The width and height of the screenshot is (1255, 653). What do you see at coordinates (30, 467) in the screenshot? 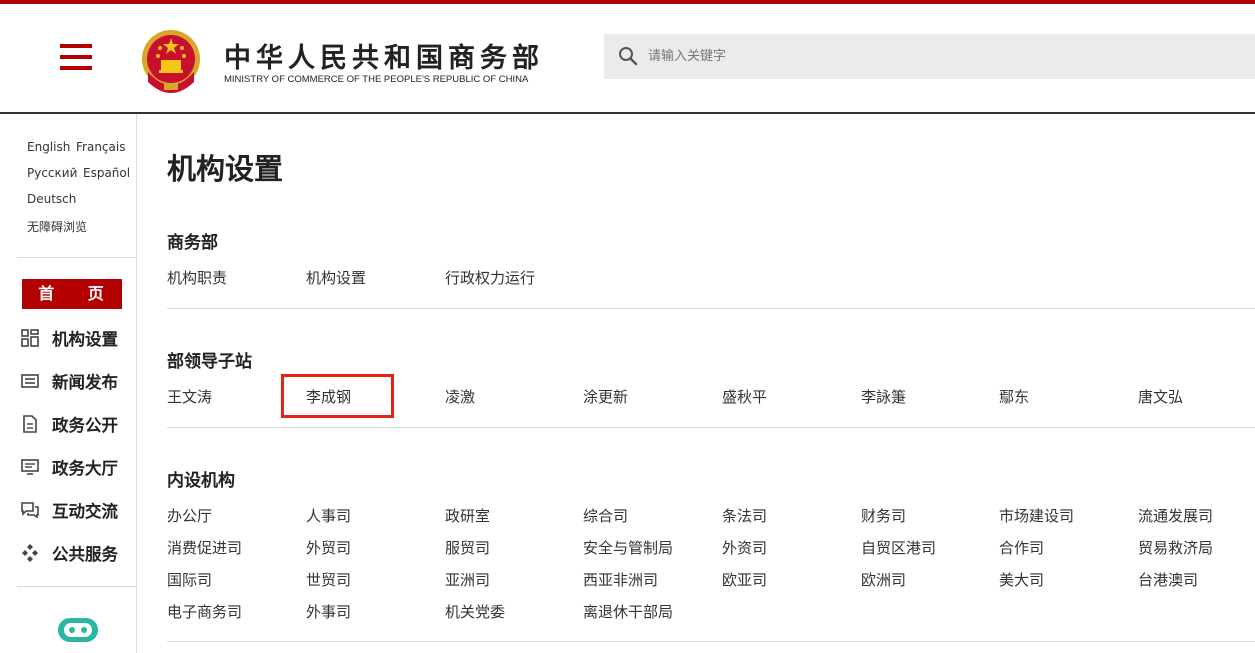
I see `monitor-icon` at bounding box center [30, 467].